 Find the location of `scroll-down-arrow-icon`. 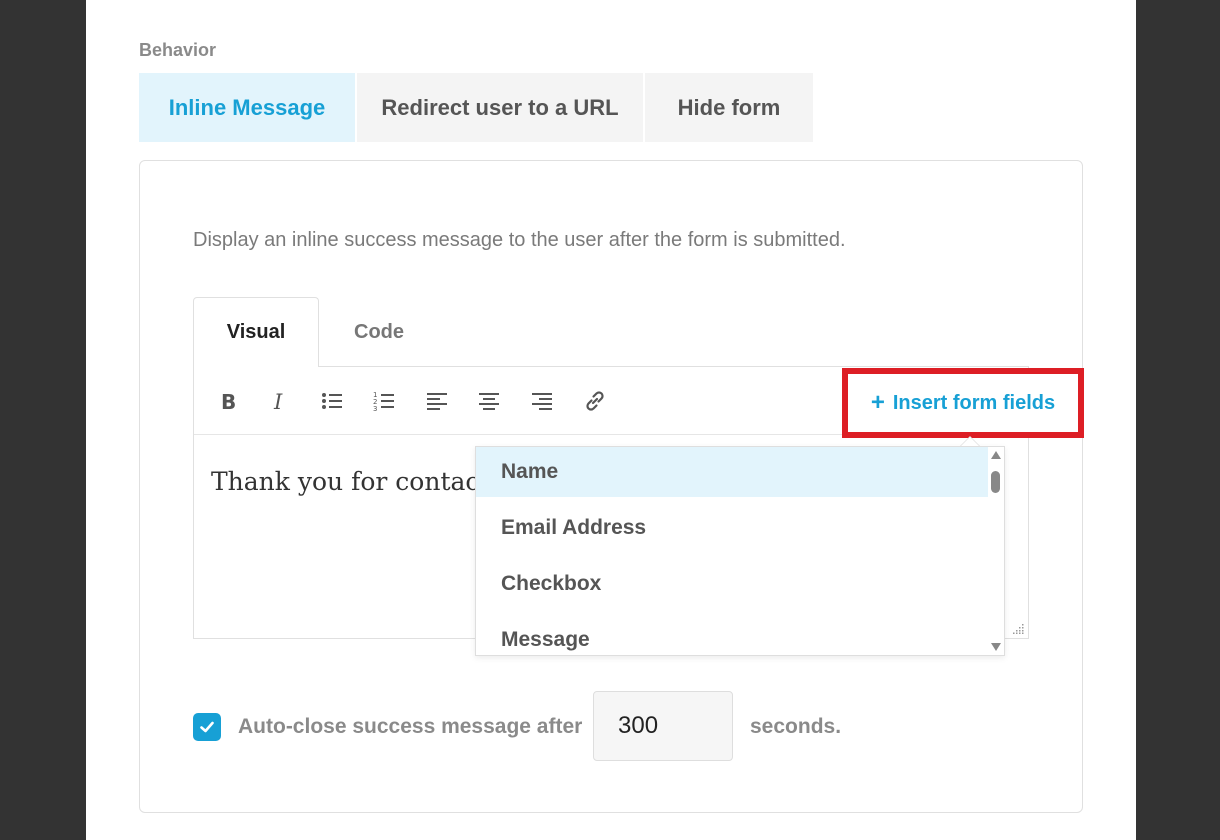

scroll-down-arrow-icon is located at coordinates (996, 647).